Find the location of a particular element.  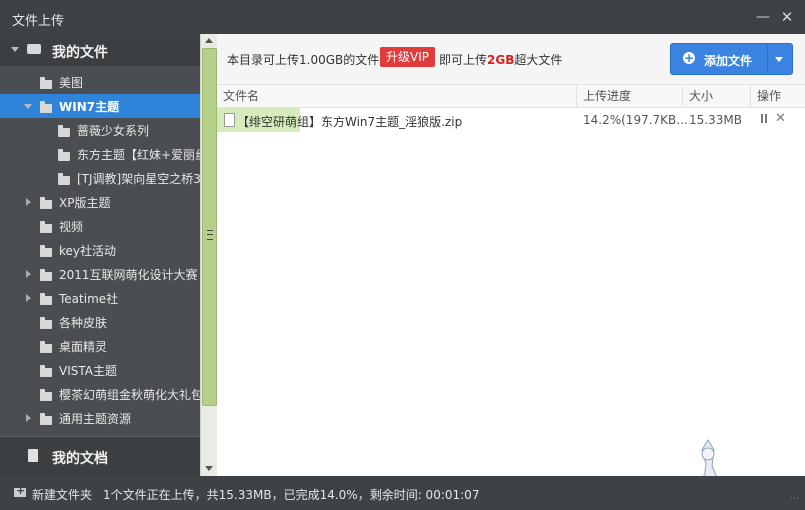

sidebar-folder-item: 视频 is located at coordinates (100, 226).